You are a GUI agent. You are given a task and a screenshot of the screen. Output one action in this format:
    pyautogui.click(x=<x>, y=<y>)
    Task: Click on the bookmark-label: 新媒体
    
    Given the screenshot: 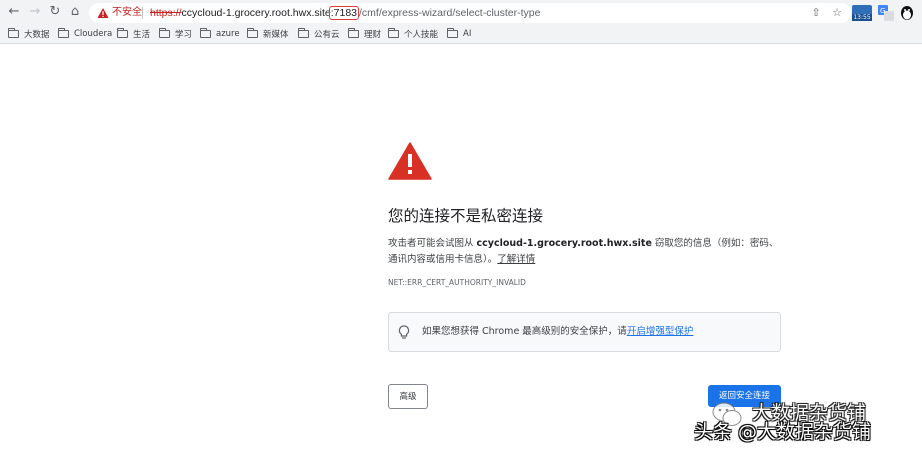 What is the action you would take?
    pyautogui.click(x=276, y=35)
    